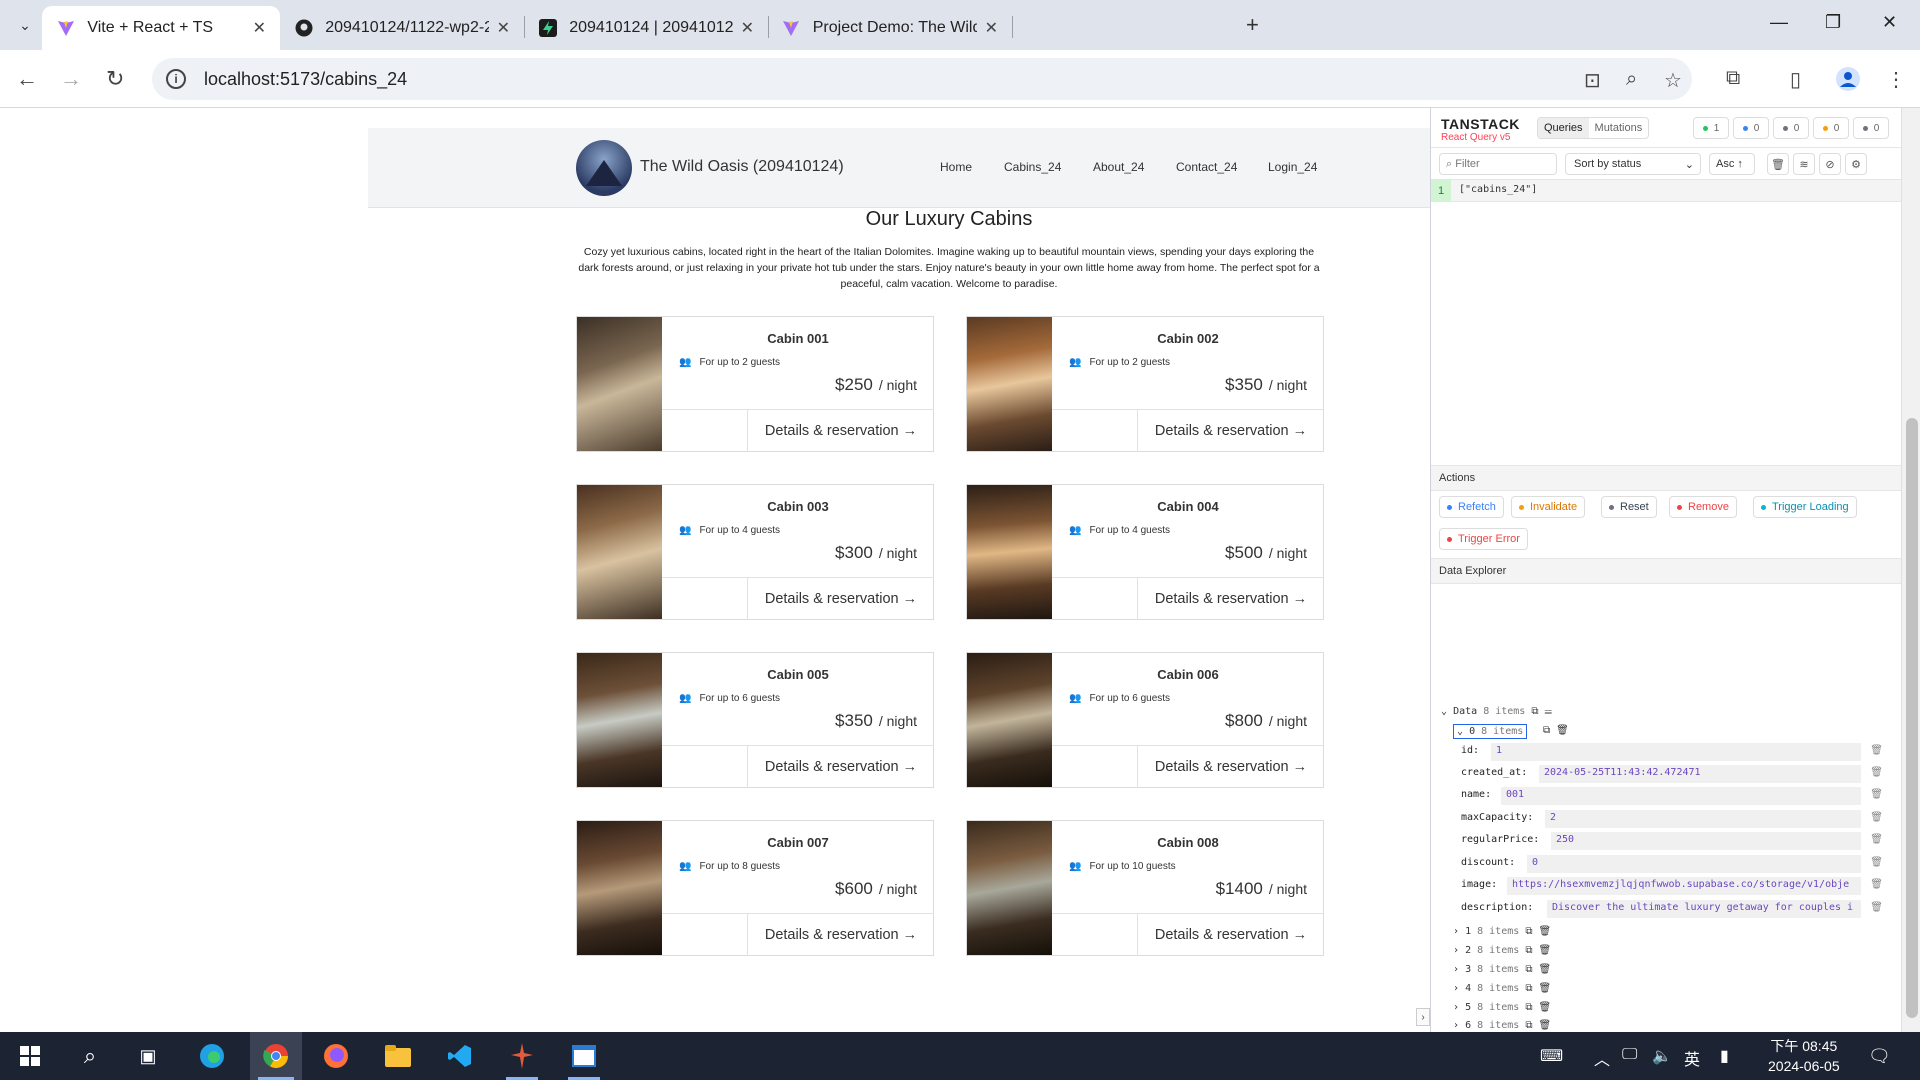 Image resolution: width=1920 pixels, height=1080 pixels. What do you see at coordinates (1206, 167) in the screenshot?
I see `nav-contact: Contact_24` at bounding box center [1206, 167].